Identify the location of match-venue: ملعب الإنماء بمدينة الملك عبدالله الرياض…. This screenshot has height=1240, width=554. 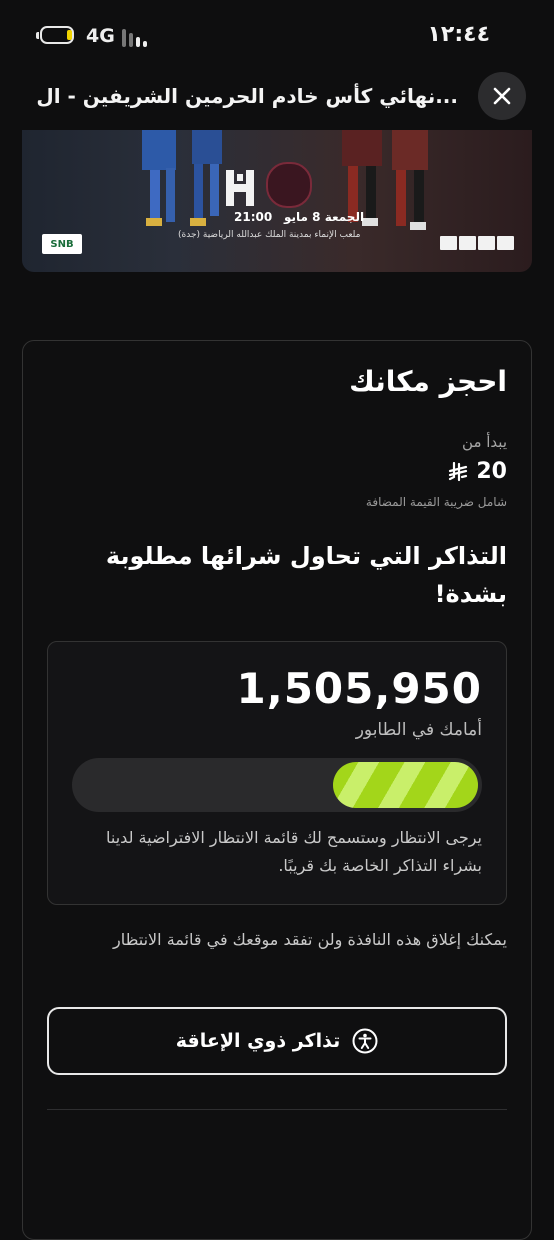
(269, 235).